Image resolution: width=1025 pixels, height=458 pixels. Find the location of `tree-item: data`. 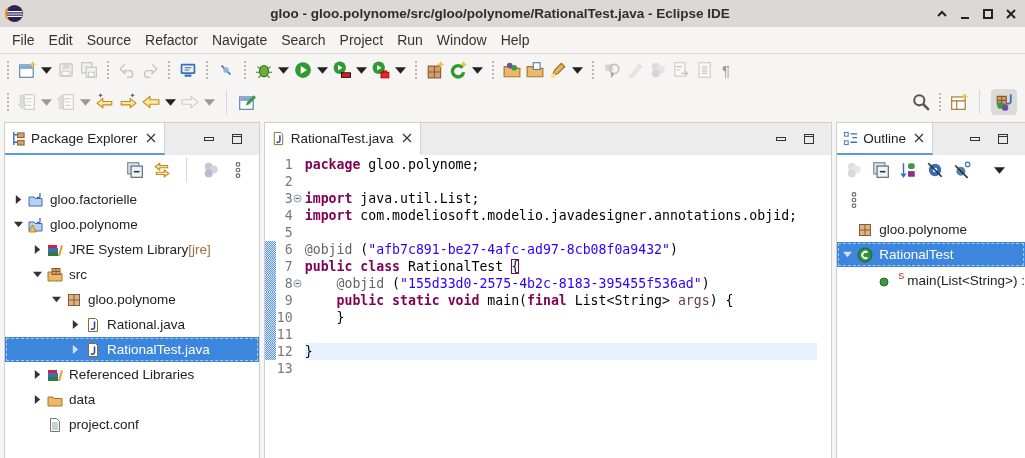

tree-item: data is located at coordinates (132, 399).